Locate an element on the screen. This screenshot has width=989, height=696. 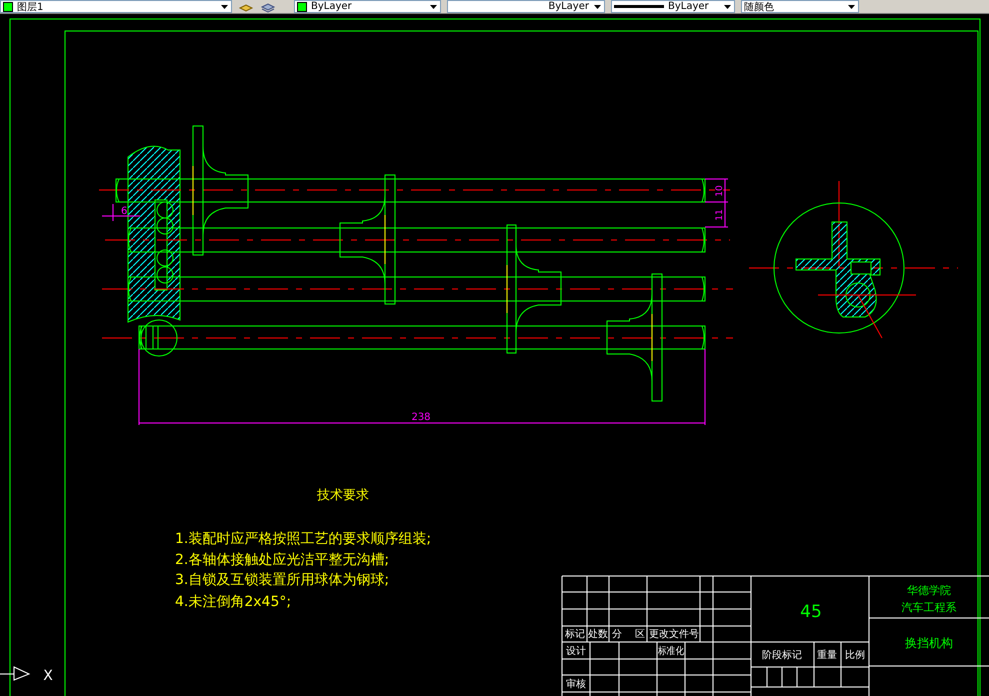
line-sample-icon is located at coordinates (639, 6).